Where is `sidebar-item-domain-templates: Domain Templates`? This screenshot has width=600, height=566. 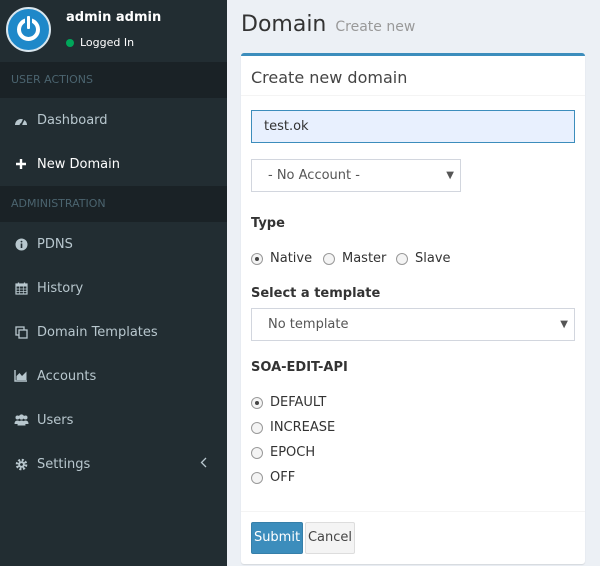 sidebar-item-domain-templates: Domain Templates is located at coordinates (113, 332).